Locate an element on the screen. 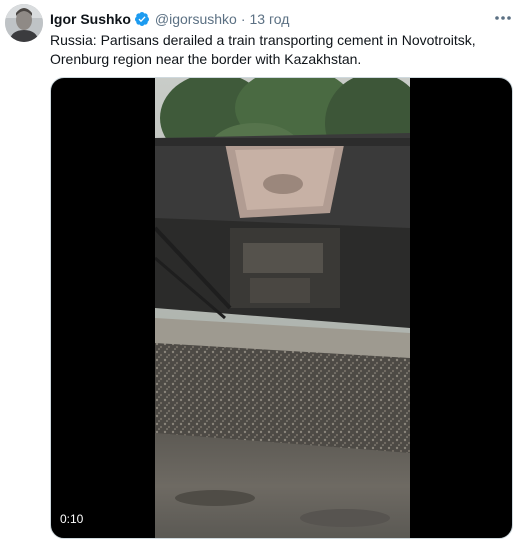  tweet-header: Igor Sushko @igorsushko · 13 год is located at coordinates (169, 19).